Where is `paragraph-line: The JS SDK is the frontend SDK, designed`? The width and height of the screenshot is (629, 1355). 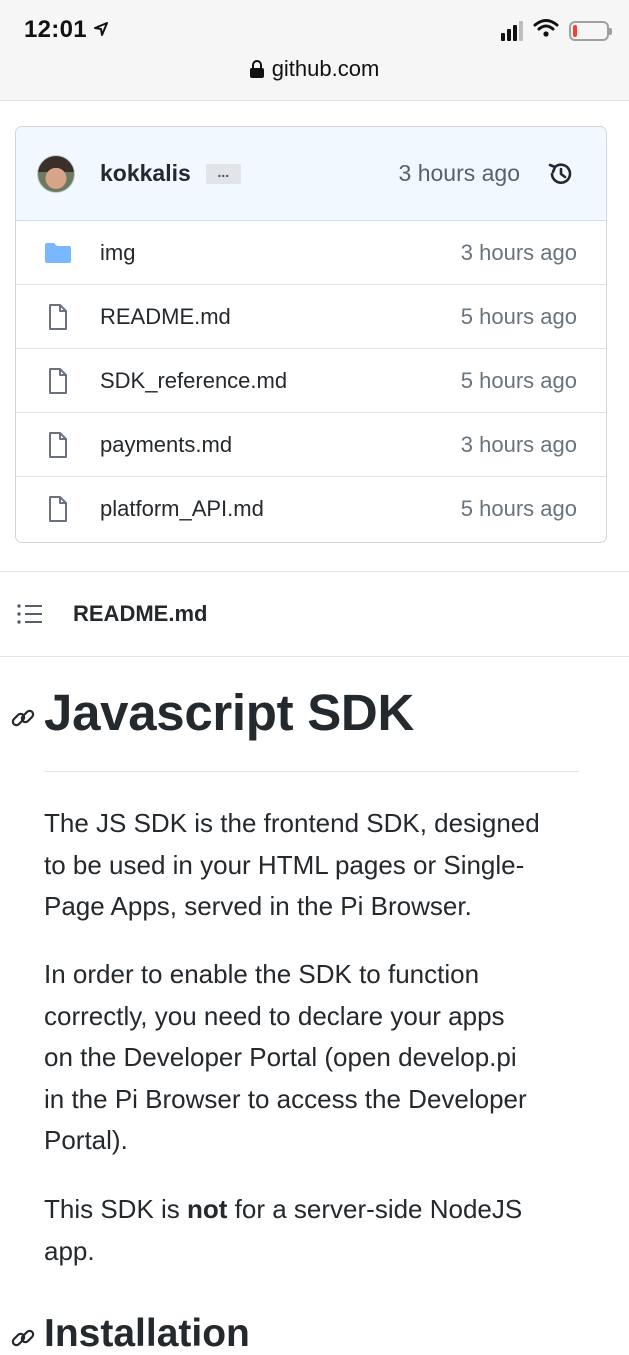 paragraph-line: The JS SDK is the frontend SDK, designed is located at coordinates (292, 823).